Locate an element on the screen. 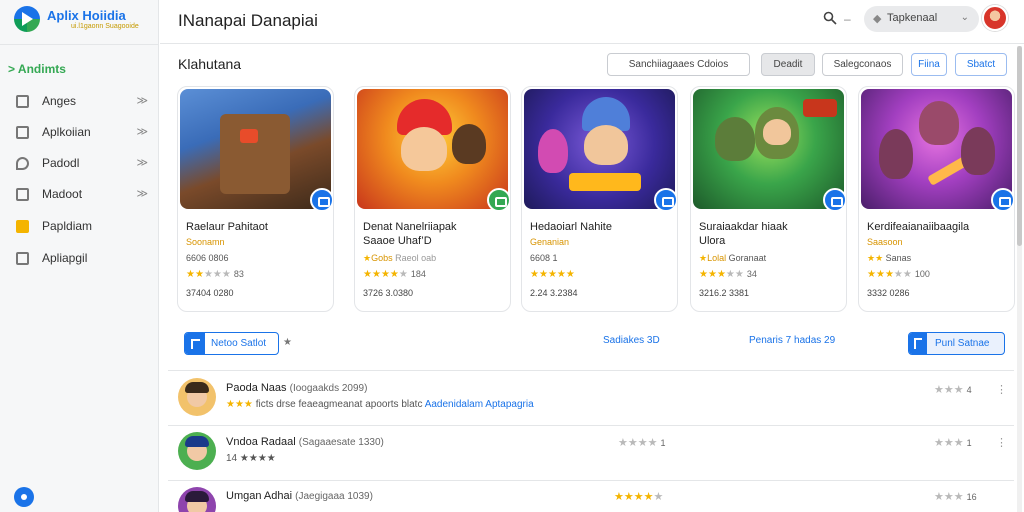  card-rating: ★★★★★ 184 is located at coordinates (394, 274).